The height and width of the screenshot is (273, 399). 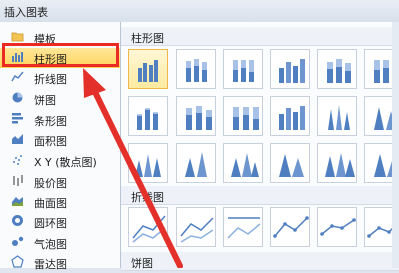 What do you see at coordinates (199, 11) in the screenshot?
I see `dialog-titlebar: 插入图表` at bounding box center [199, 11].